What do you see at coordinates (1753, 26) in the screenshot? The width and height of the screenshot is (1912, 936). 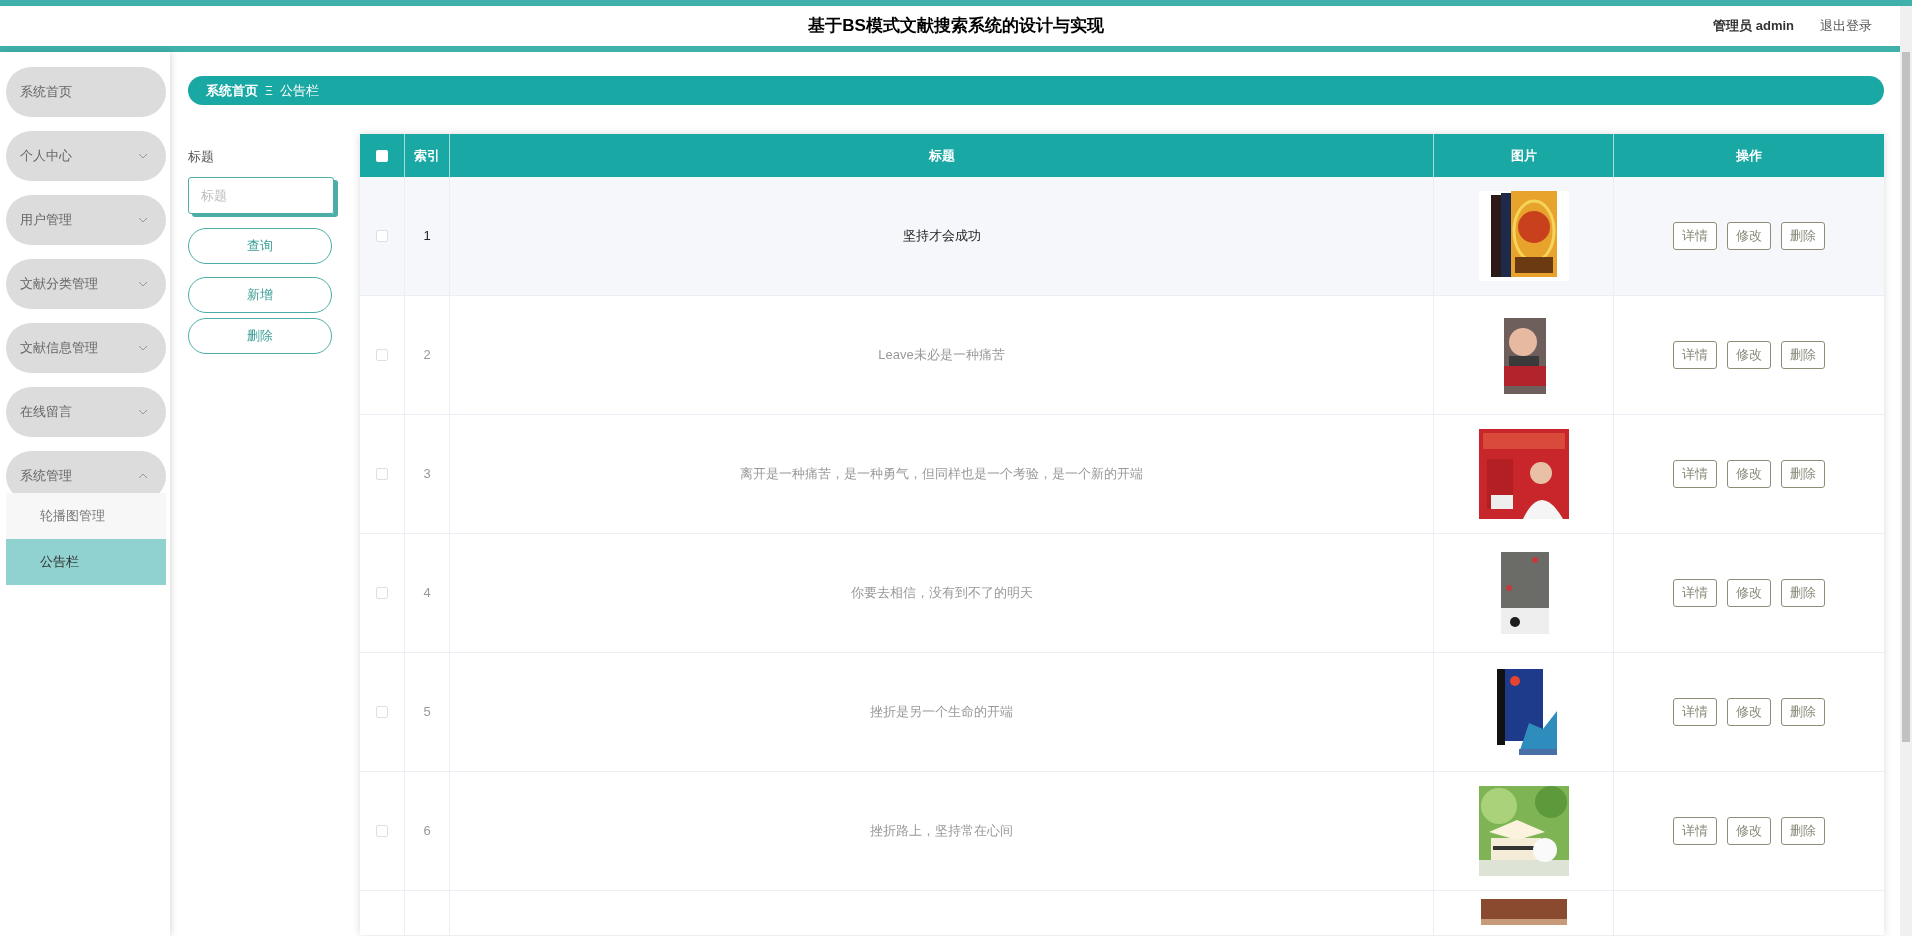 I see `user-label: 管理员 admin` at bounding box center [1753, 26].